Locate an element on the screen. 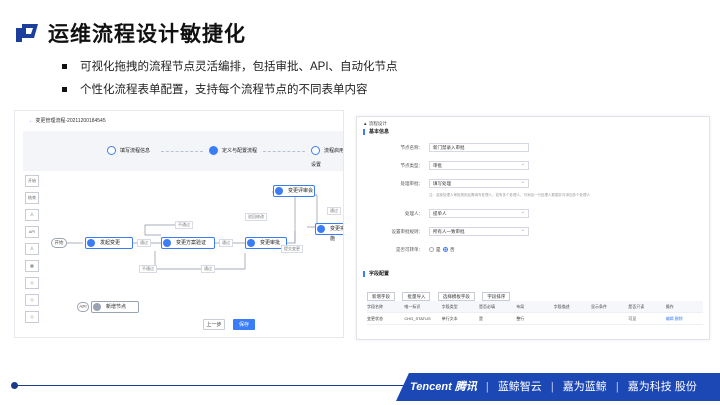  transfer-radio-group: 是 否 is located at coordinates (442, 249).